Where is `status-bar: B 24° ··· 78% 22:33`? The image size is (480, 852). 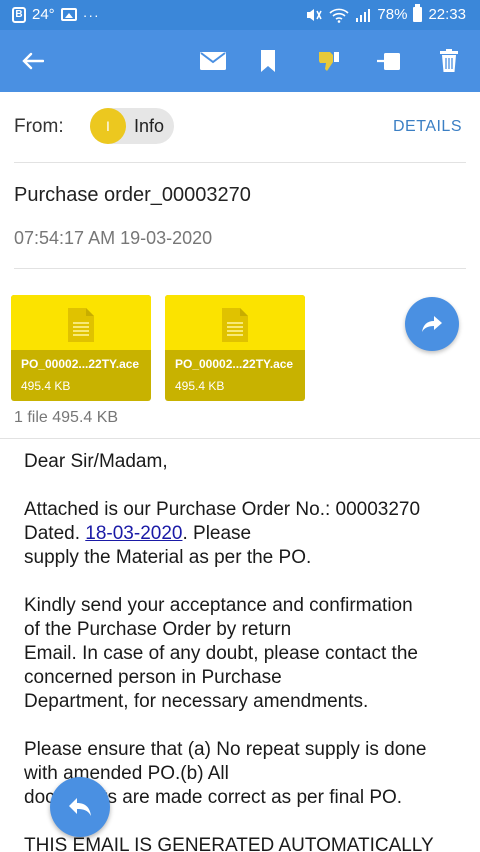
status-bar: B 24° ··· 78% 22:33 is located at coordinates (240, 15).